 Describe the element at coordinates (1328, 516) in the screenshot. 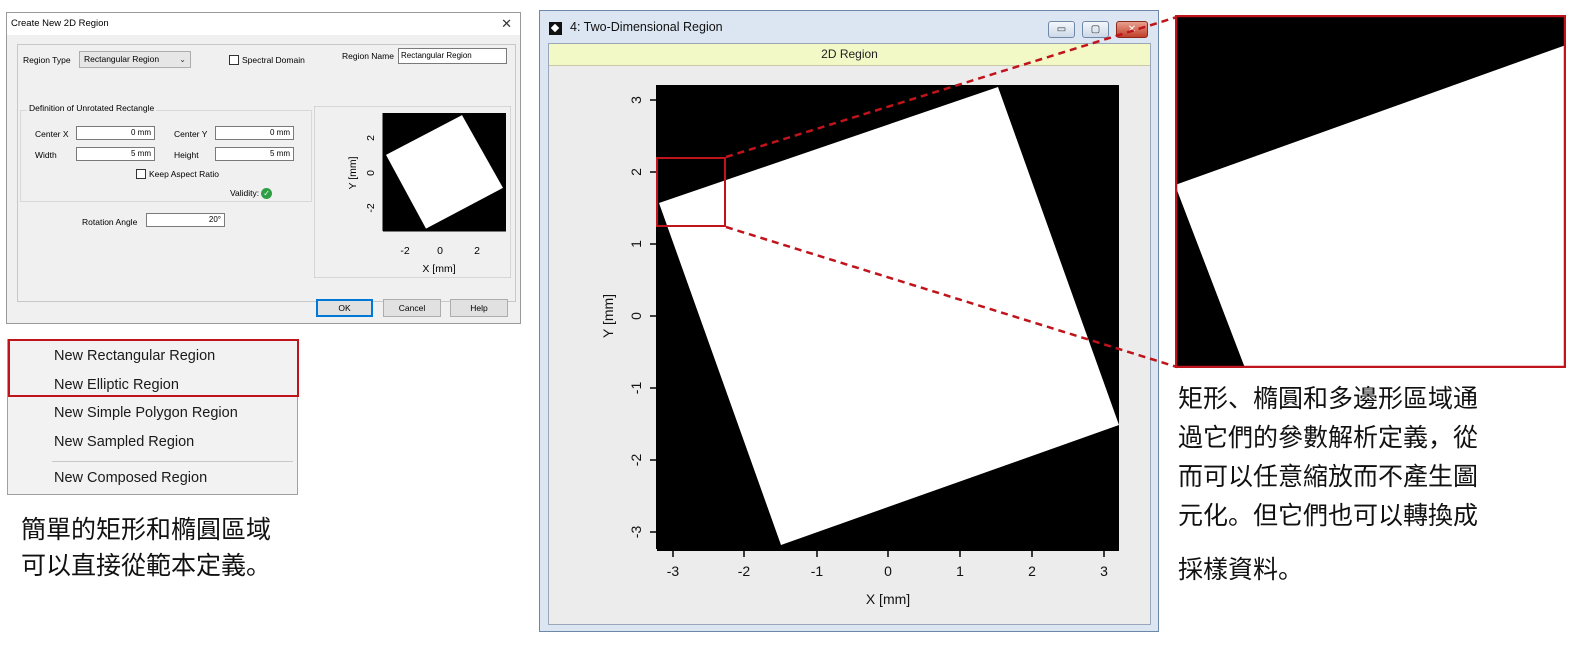

I see `right-caption-line-4: 元化。但它們也可以轉換成` at that location.